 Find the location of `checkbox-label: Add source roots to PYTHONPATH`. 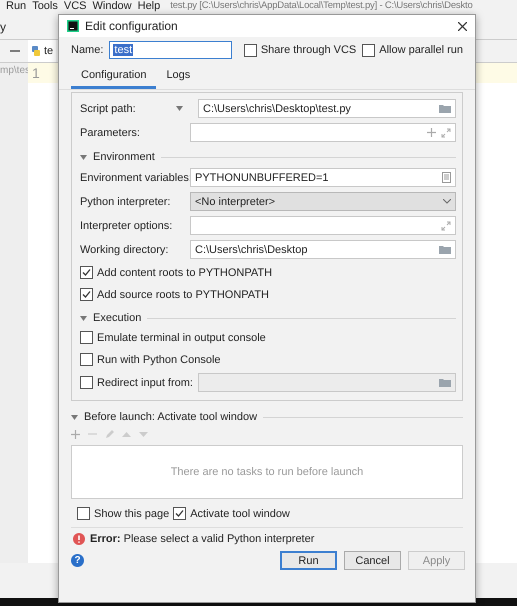

checkbox-label: Add source roots to PYTHONPATH is located at coordinates (183, 294).